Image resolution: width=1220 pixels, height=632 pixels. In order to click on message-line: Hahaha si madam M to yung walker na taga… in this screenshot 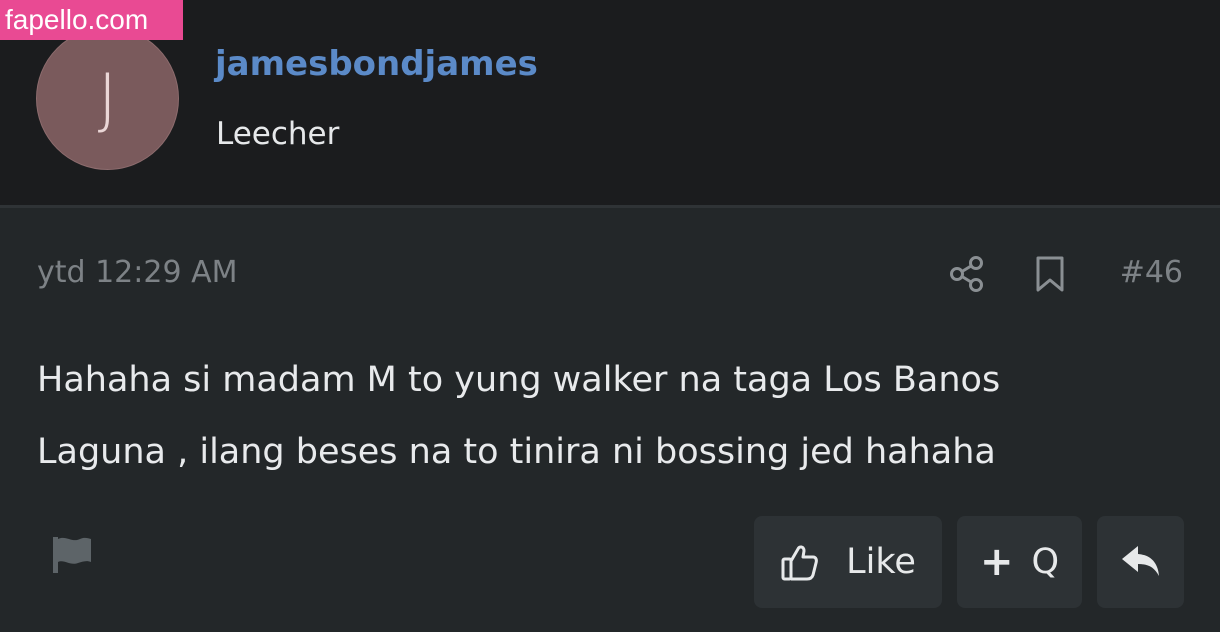, I will do `click(519, 380)`.